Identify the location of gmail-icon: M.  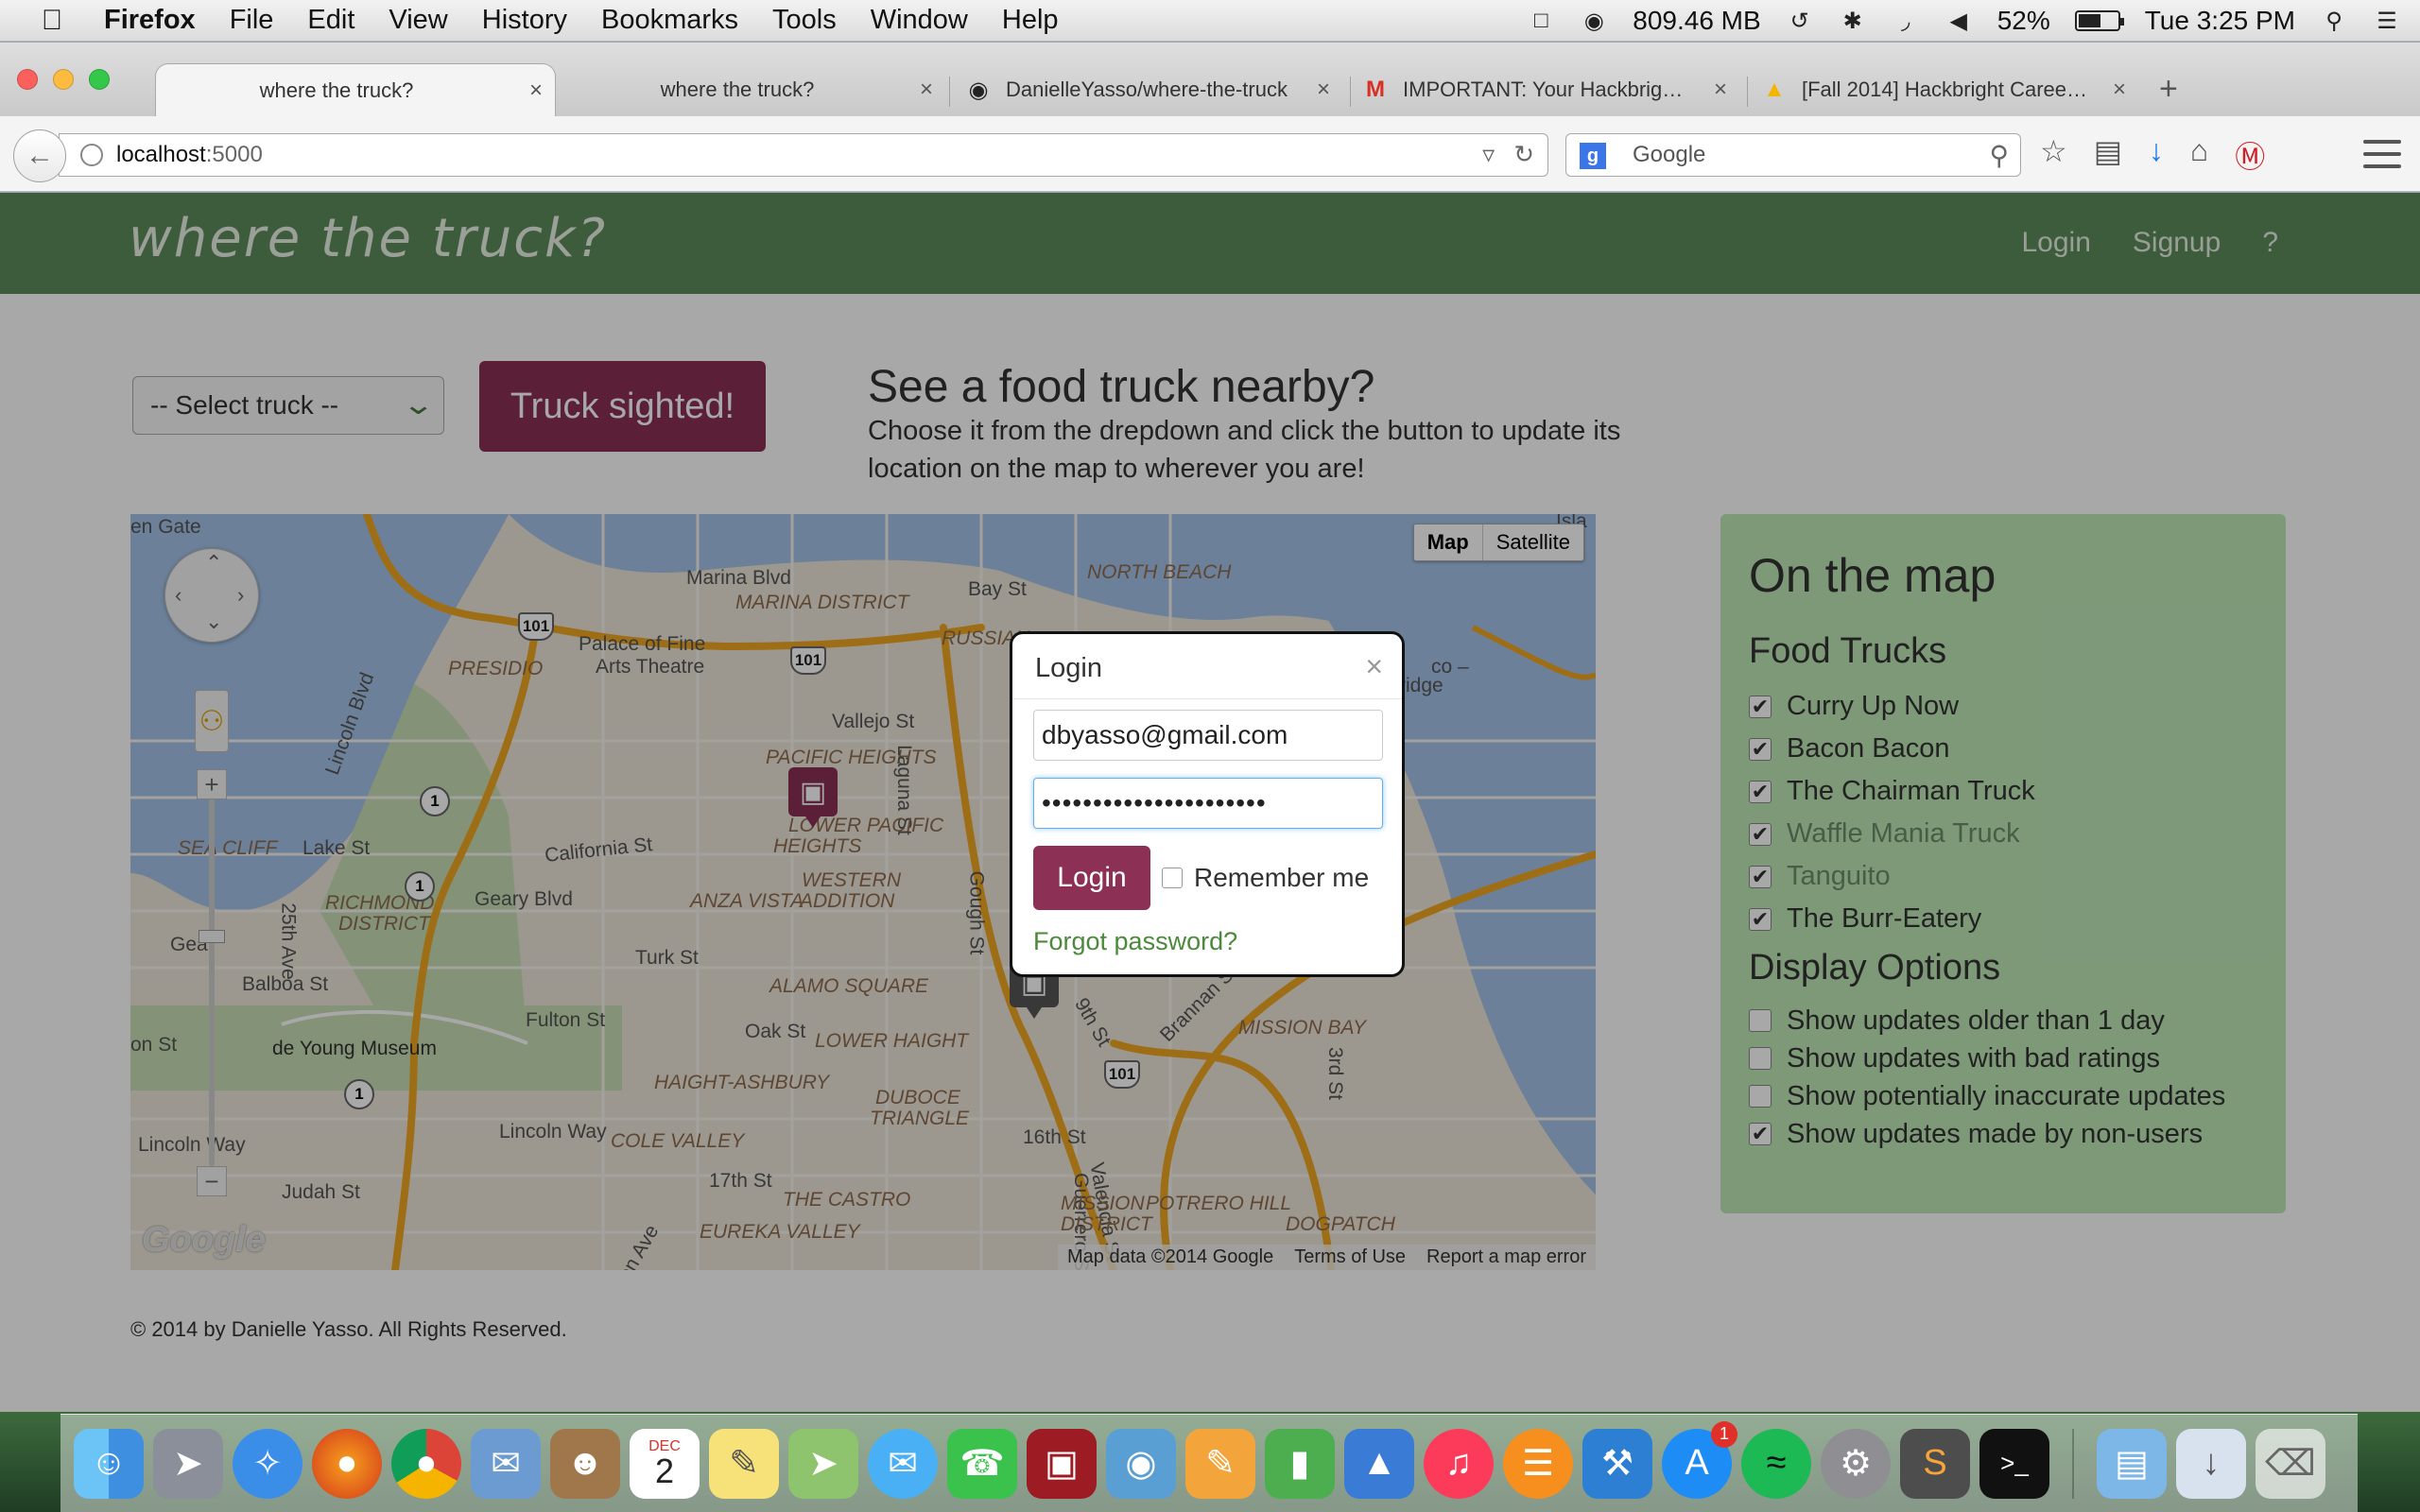
(1375, 89).